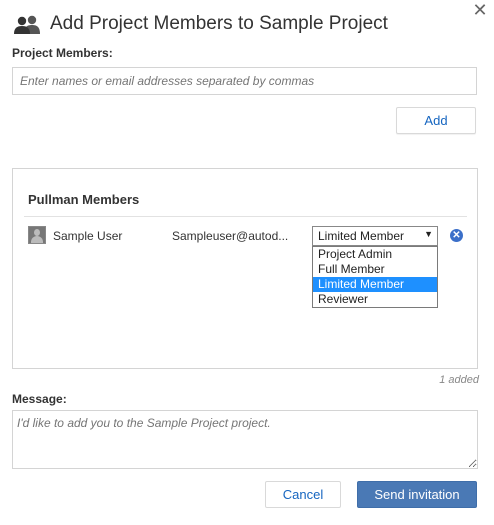 The image size is (494, 525). What do you see at coordinates (39, 399) in the screenshot?
I see `message-label: Message:` at bounding box center [39, 399].